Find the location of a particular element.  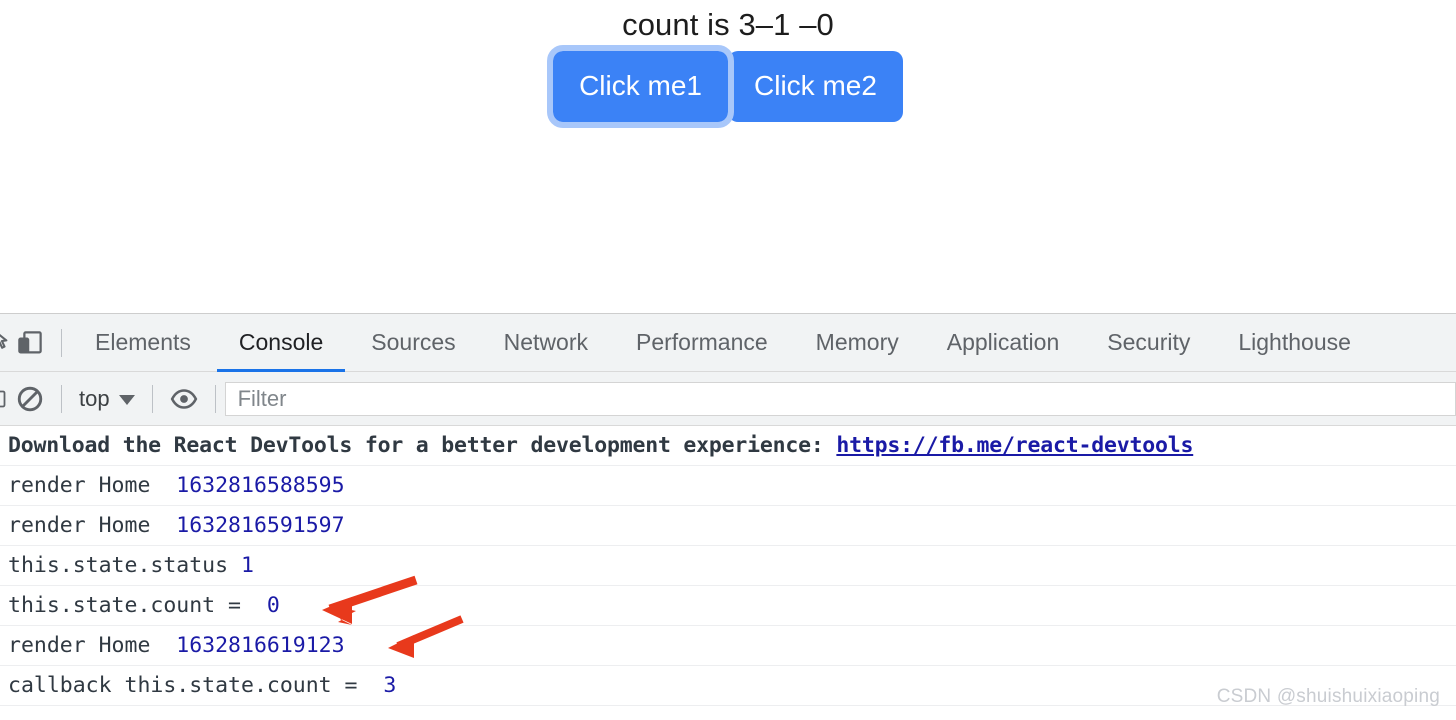

tab-network: Network is located at coordinates (546, 343).